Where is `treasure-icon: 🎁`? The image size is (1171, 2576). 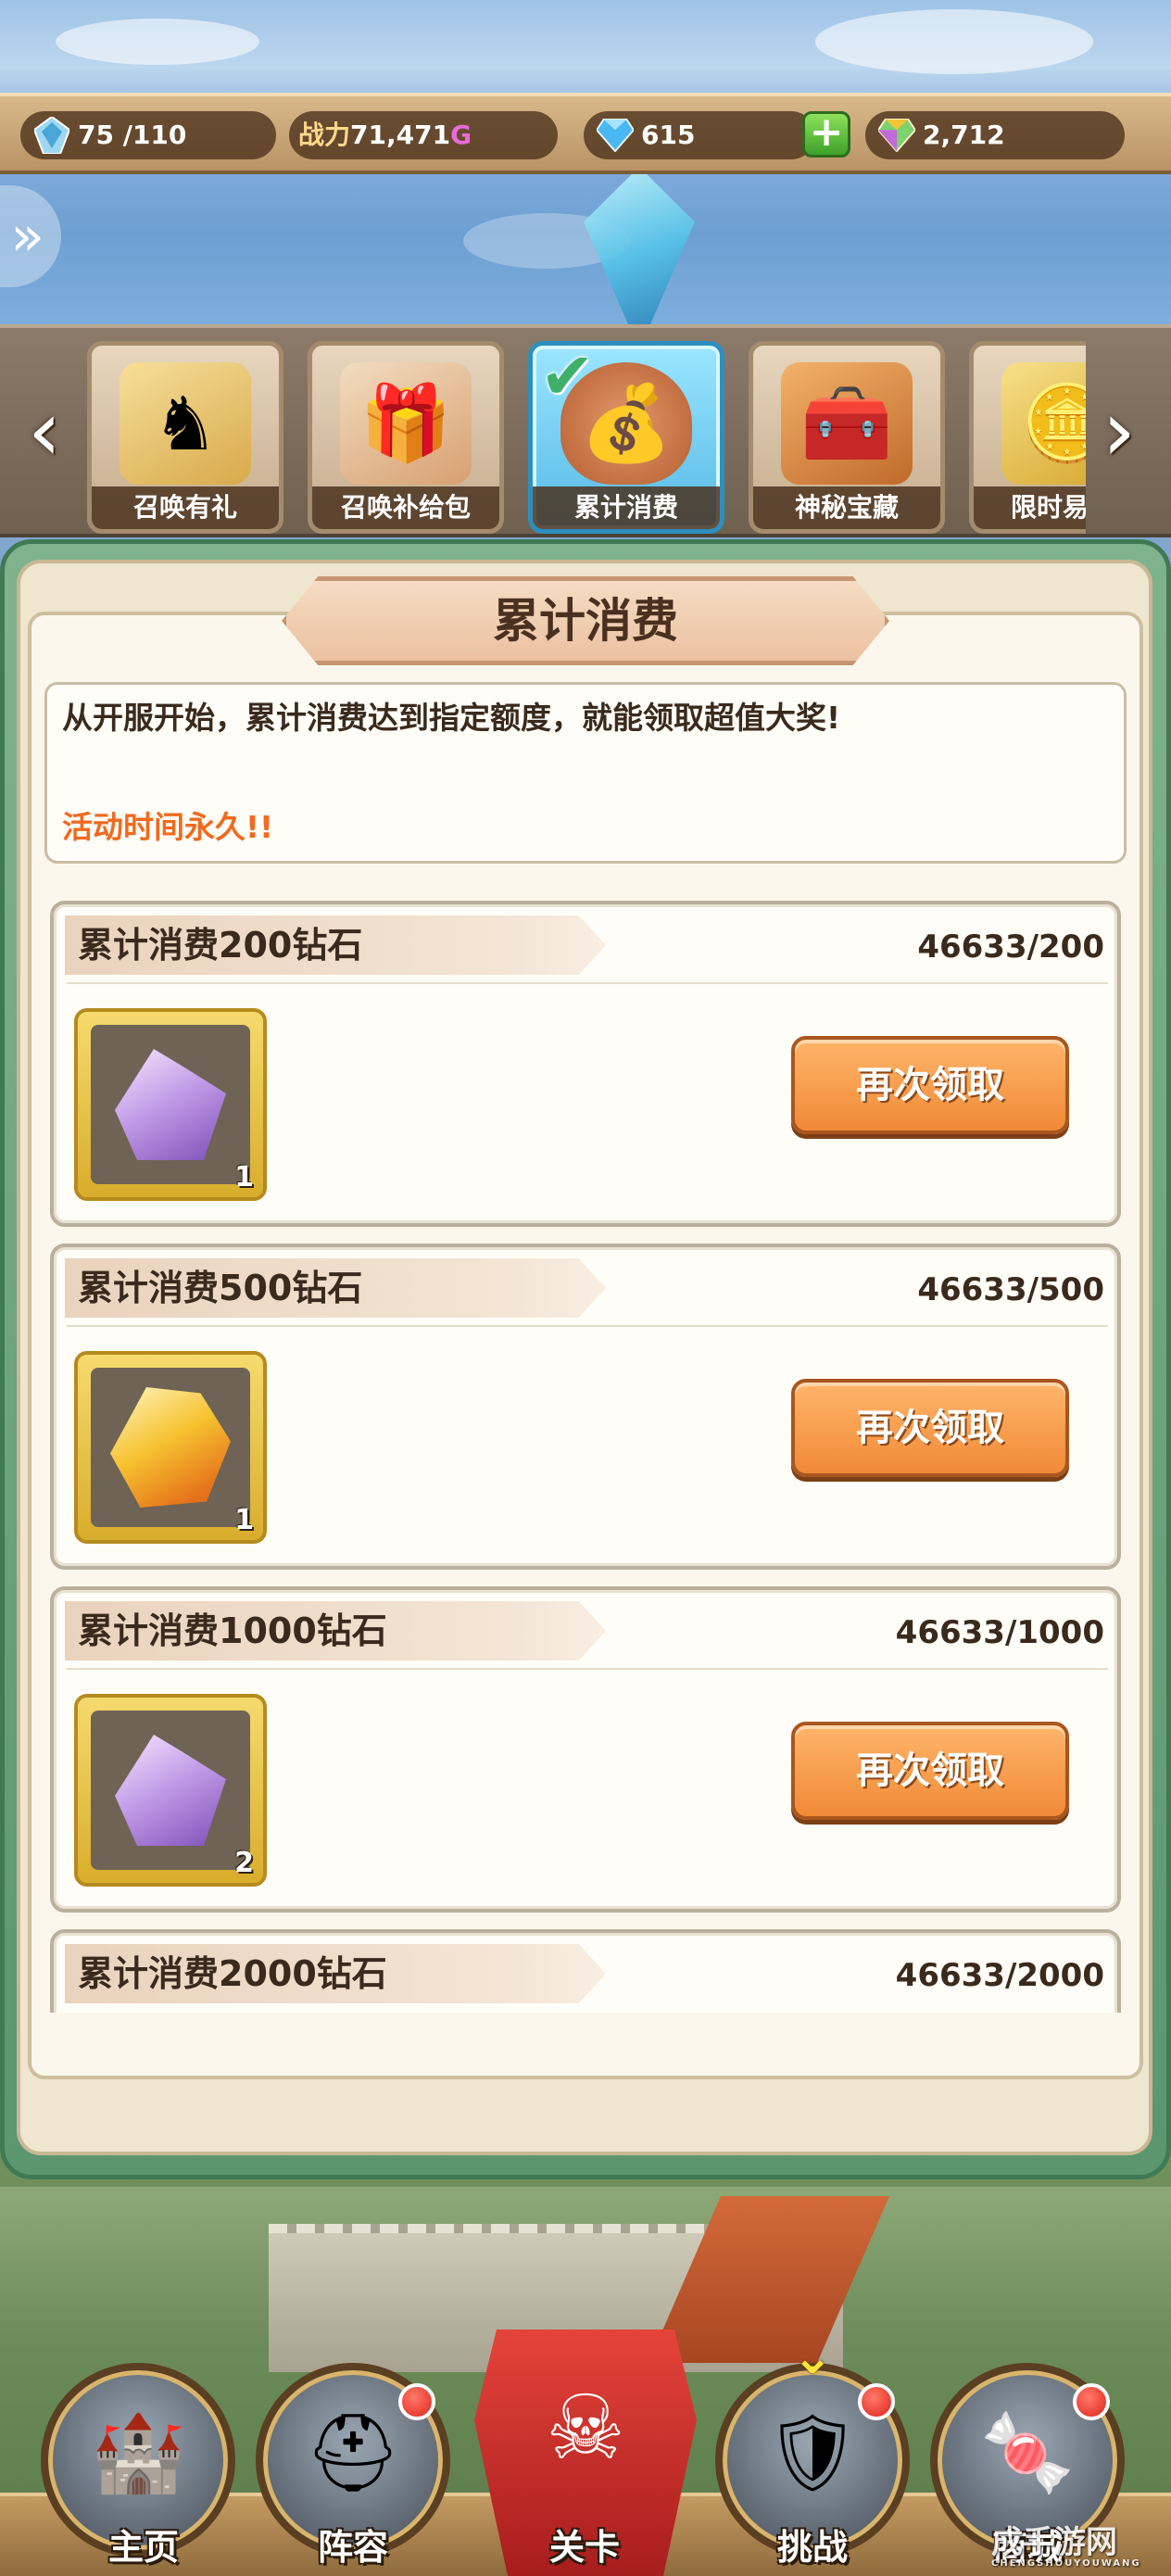 treasure-icon: 🎁 is located at coordinates (406, 423).